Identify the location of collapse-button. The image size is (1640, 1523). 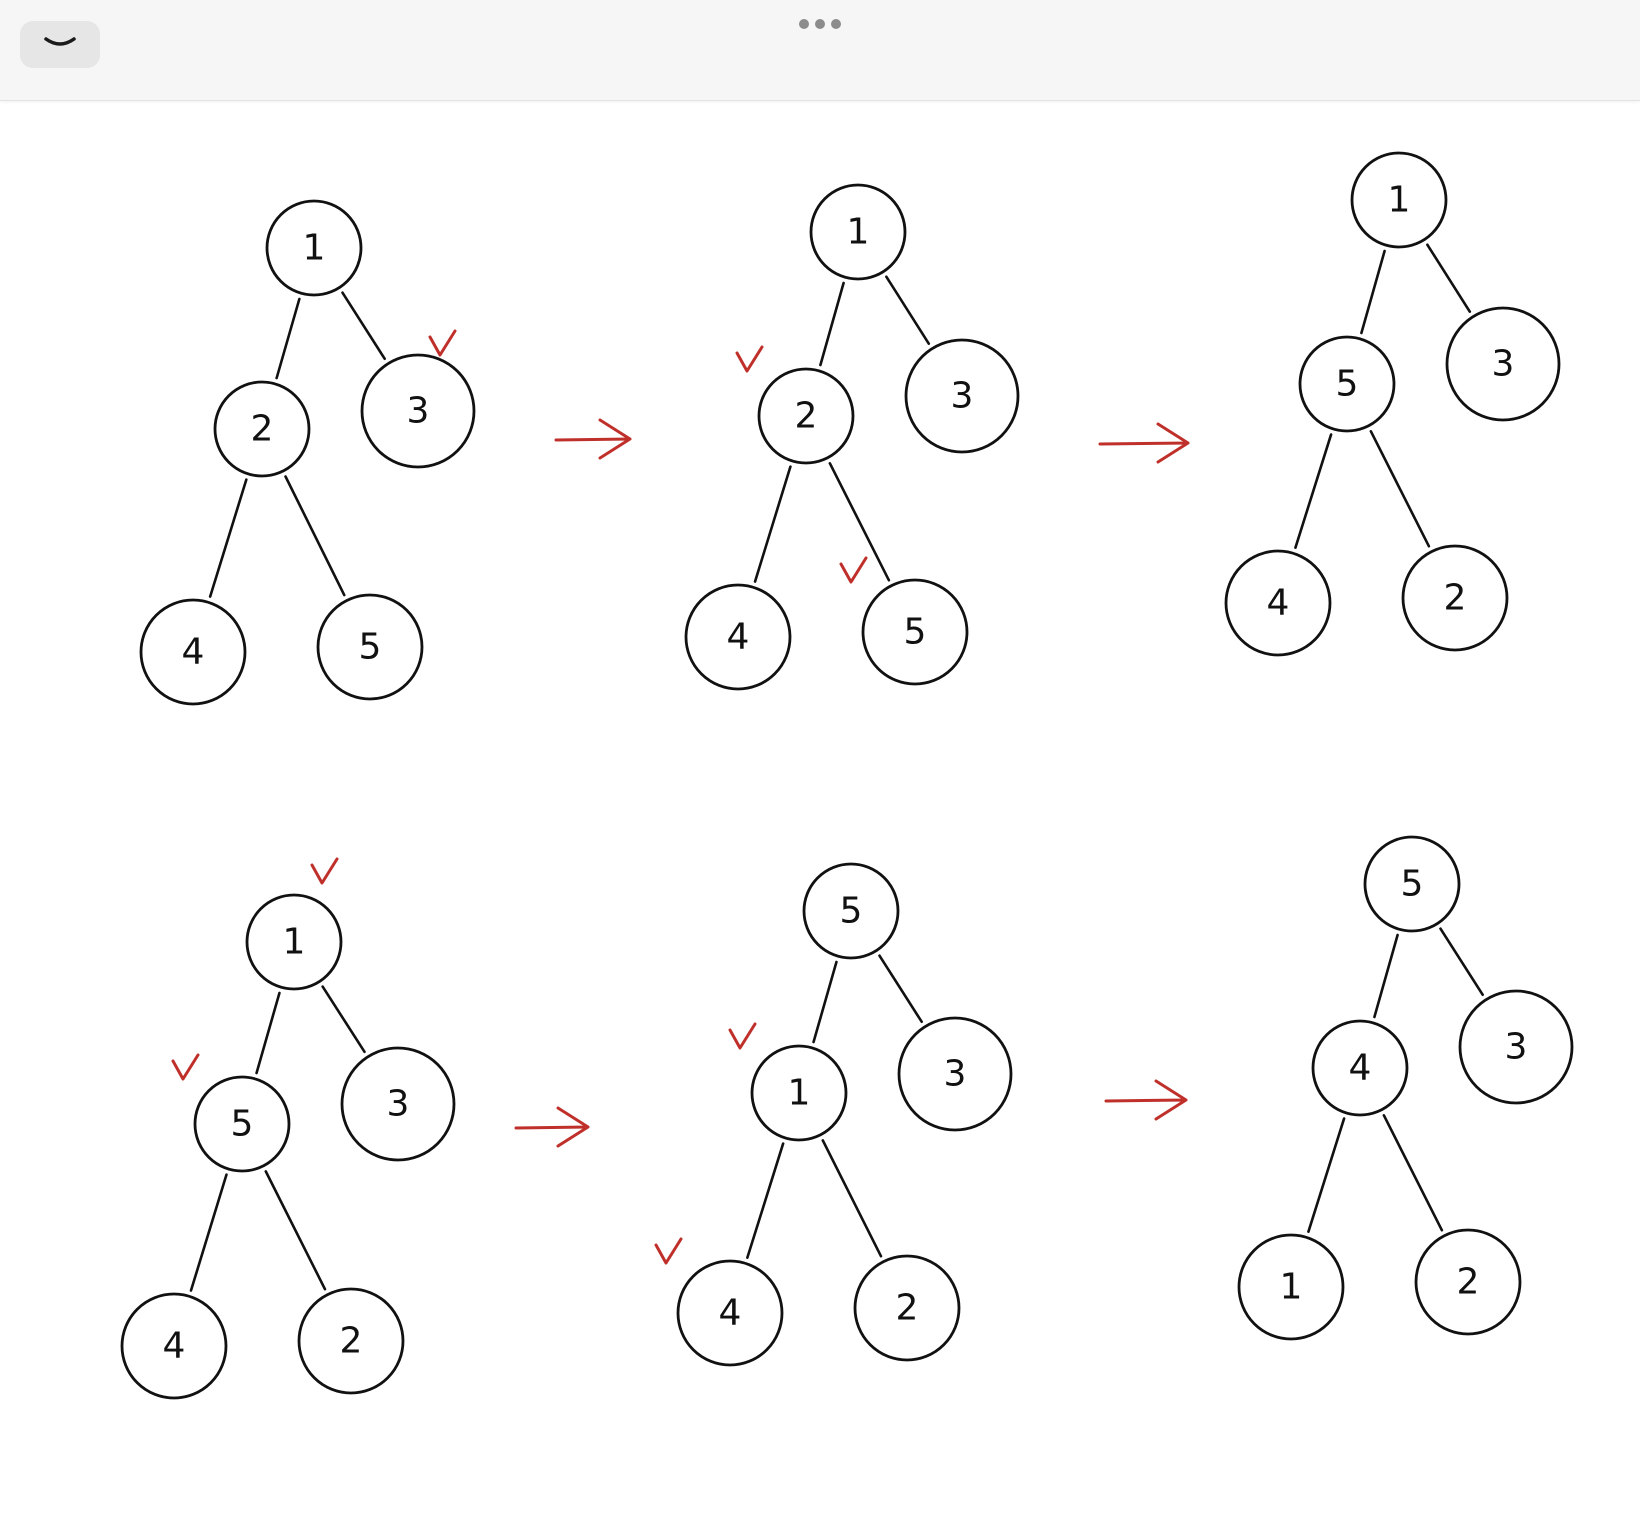
(60, 44).